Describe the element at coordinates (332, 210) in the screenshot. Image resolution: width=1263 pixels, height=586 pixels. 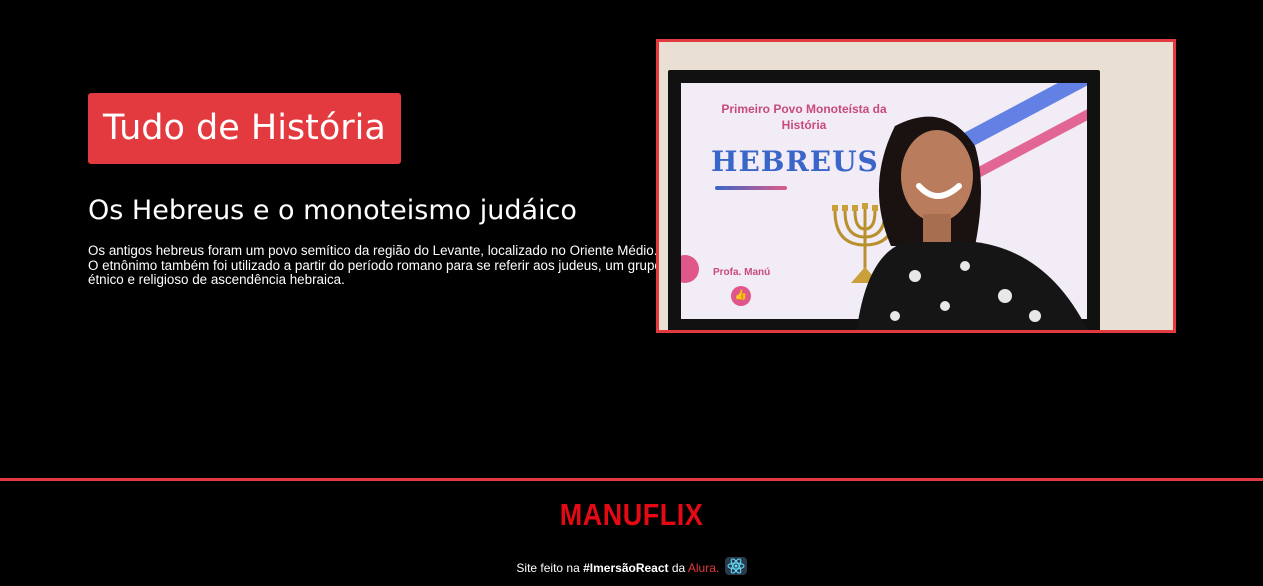
I see `video-title: Os Hebreus e o monoteismo judáico` at that location.